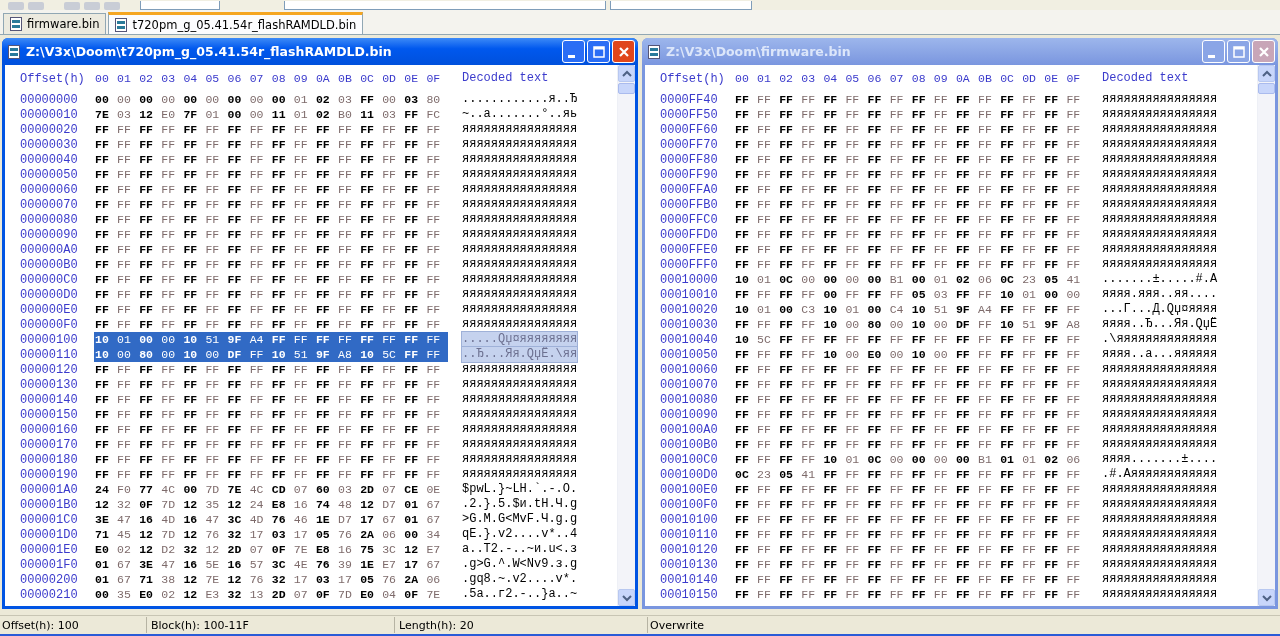 Image resolution: width=1280 pixels, height=636 pixels. Describe the element at coordinates (303, 99) in the screenshot. I see `byte-cell: 01` at that location.